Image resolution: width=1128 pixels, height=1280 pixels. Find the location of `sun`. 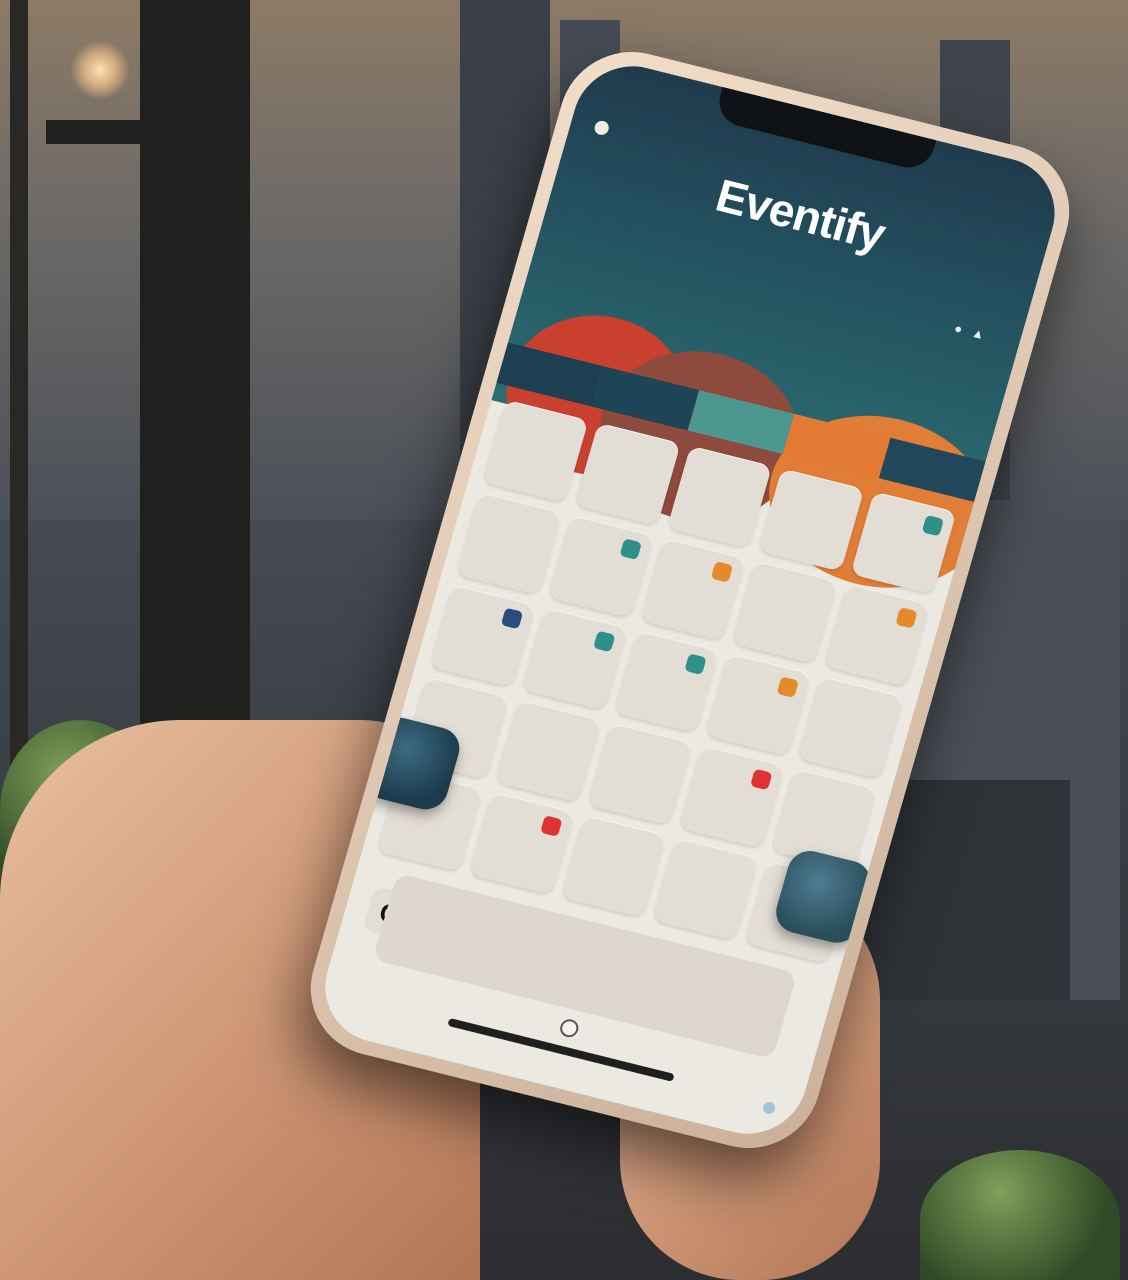

sun is located at coordinates (100, 70).